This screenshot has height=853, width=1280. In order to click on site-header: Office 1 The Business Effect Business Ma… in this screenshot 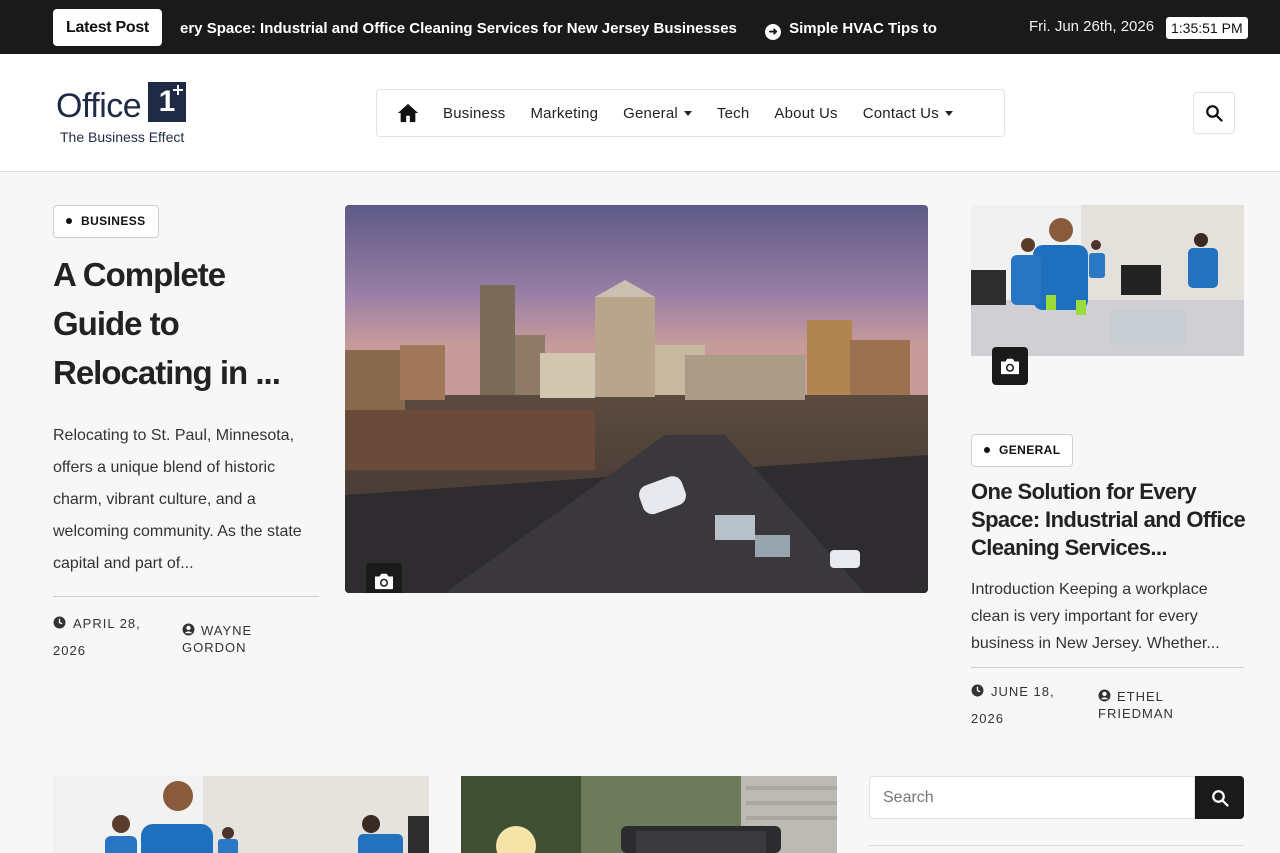, I will do `click(640, 113)`.